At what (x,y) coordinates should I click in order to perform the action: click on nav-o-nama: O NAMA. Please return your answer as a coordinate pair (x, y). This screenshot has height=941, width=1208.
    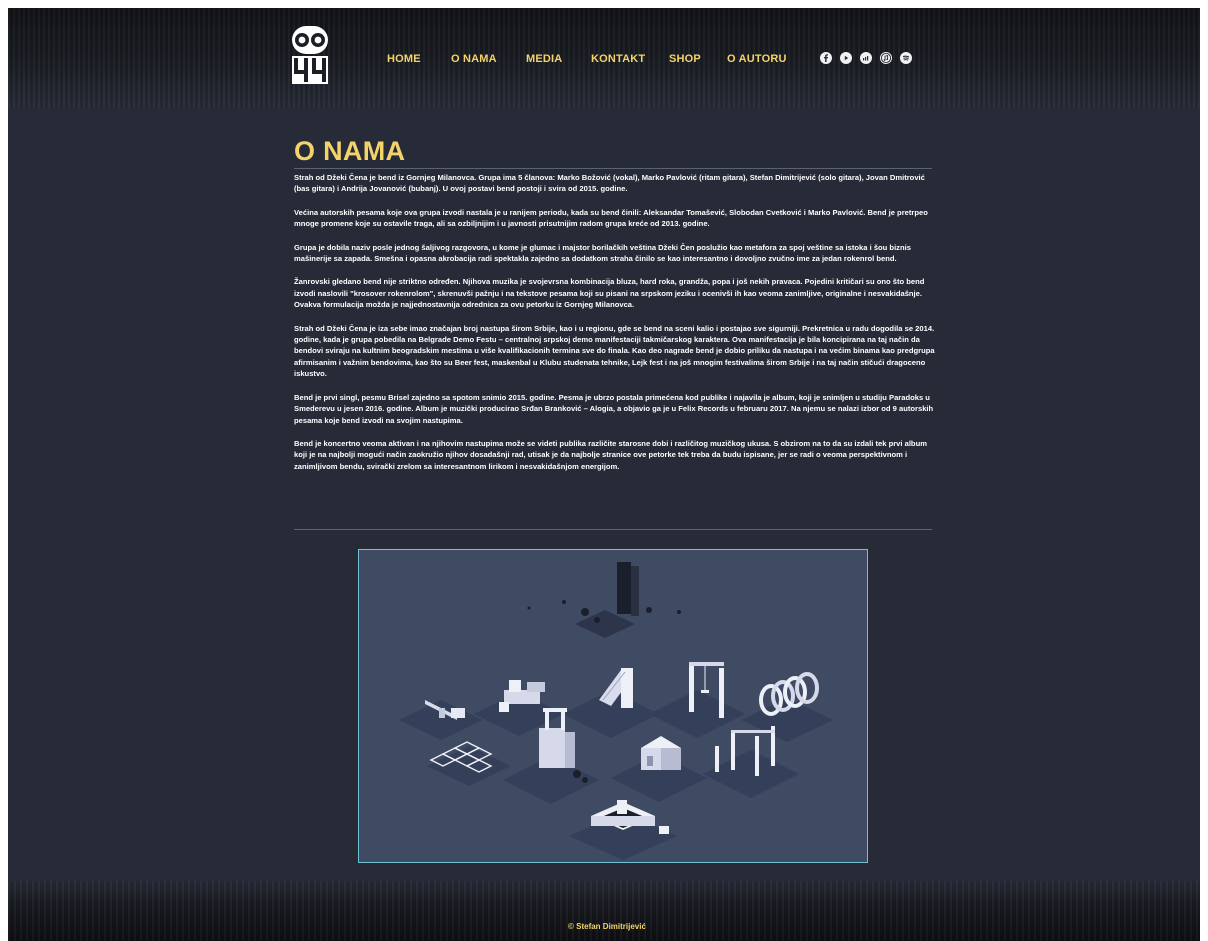
    Looking at the image, I should click on (474, 59).